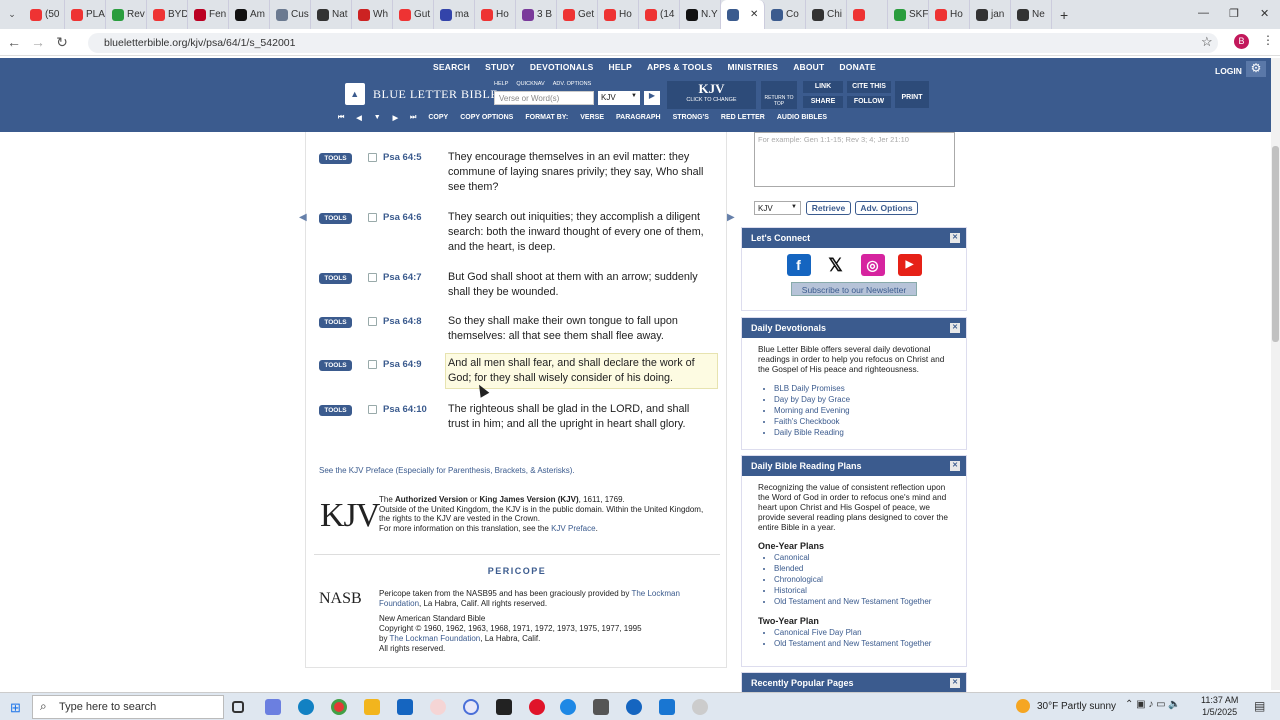  What do you see at coordinates (500, 67) in the screenshot?
I see `menu-item-study: STUDY` at bounding box center [500, 67].